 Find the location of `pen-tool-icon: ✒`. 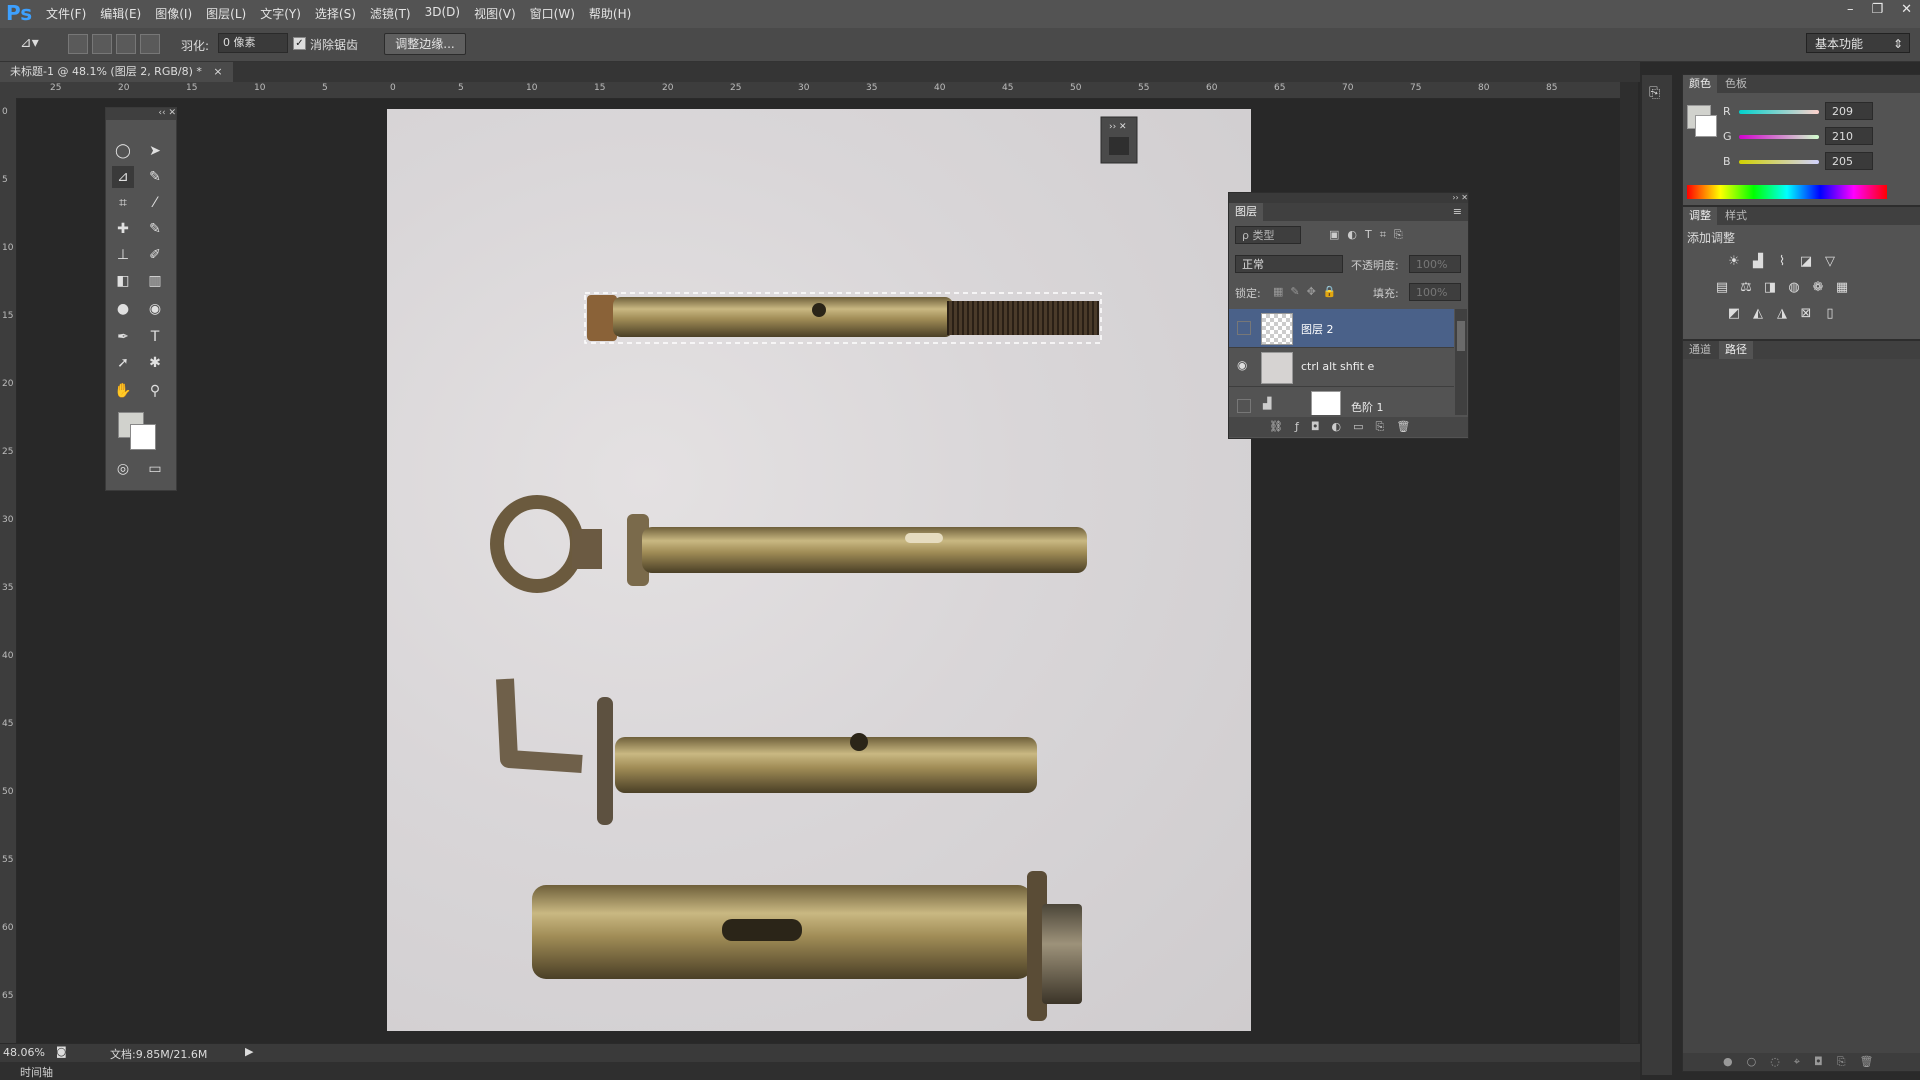

pen-tool-icon: ✒ is located at coordinates (123, 337).